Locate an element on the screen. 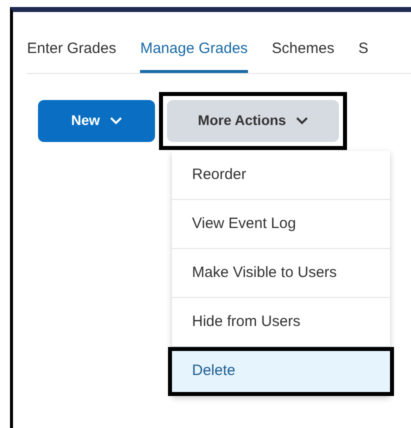 The width and height of the screenshot is (411, 428). new-button: New is located at coordinates (96, 121).